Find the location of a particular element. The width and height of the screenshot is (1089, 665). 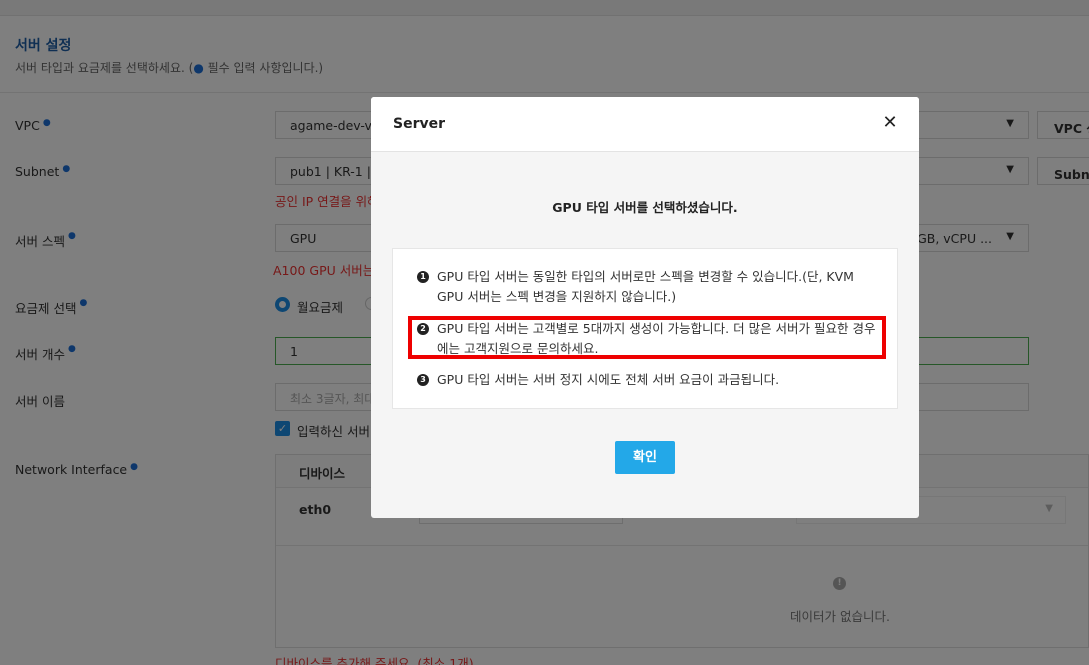

notice-text: GPU 타입 서버는 서버 정지 시에도 전체 서버 요금이 과금됩니다. is located at coordinates (608, 379).